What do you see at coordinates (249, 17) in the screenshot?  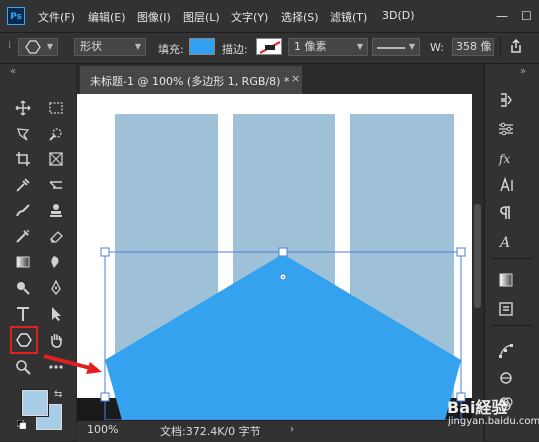 I see `menu-type: 文字(Y)` at bounding box center [249, 17].